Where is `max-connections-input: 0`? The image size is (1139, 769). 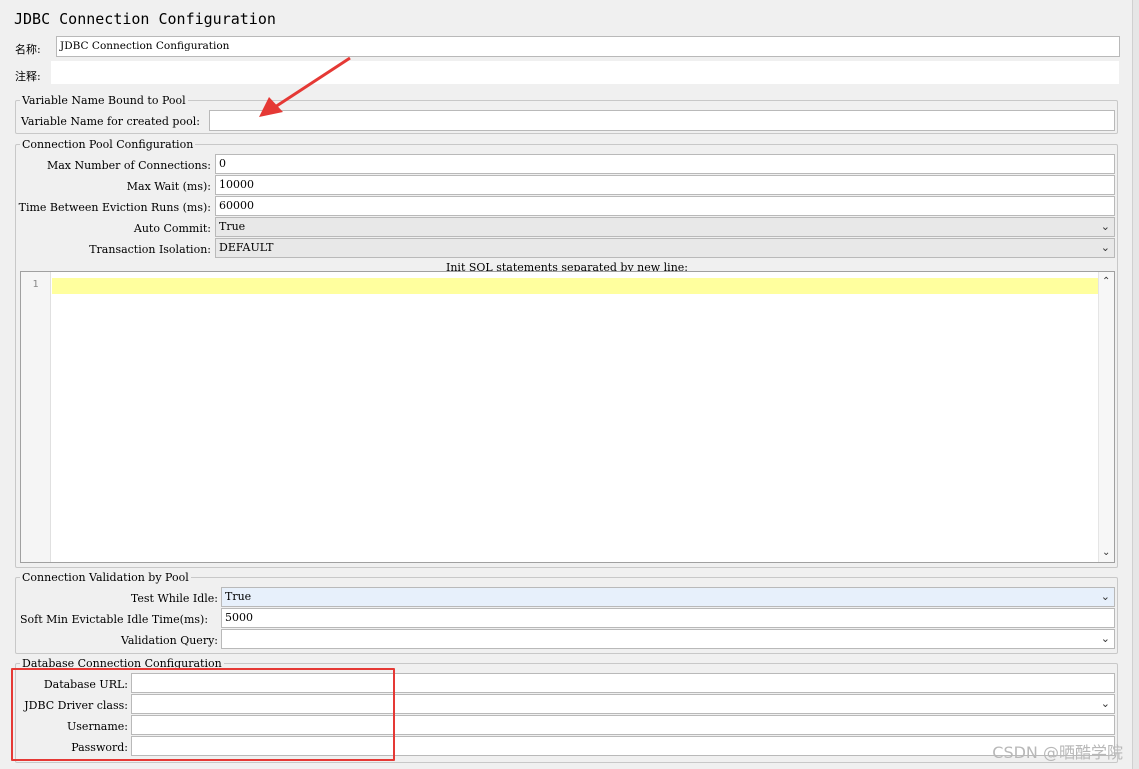 max-connections-input: 0 is located at coordinates (665, 164).